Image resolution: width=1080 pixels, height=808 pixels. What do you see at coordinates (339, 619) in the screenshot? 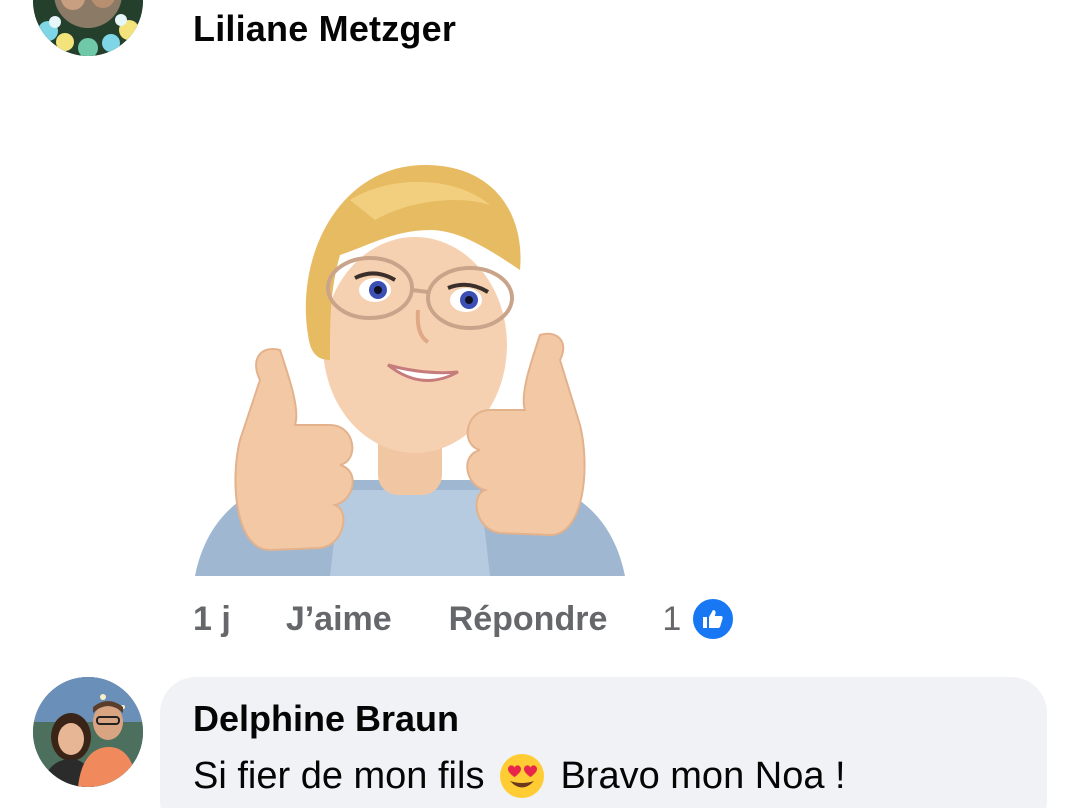
I see `like-button: J’aime` at bounding box center [339, 619].